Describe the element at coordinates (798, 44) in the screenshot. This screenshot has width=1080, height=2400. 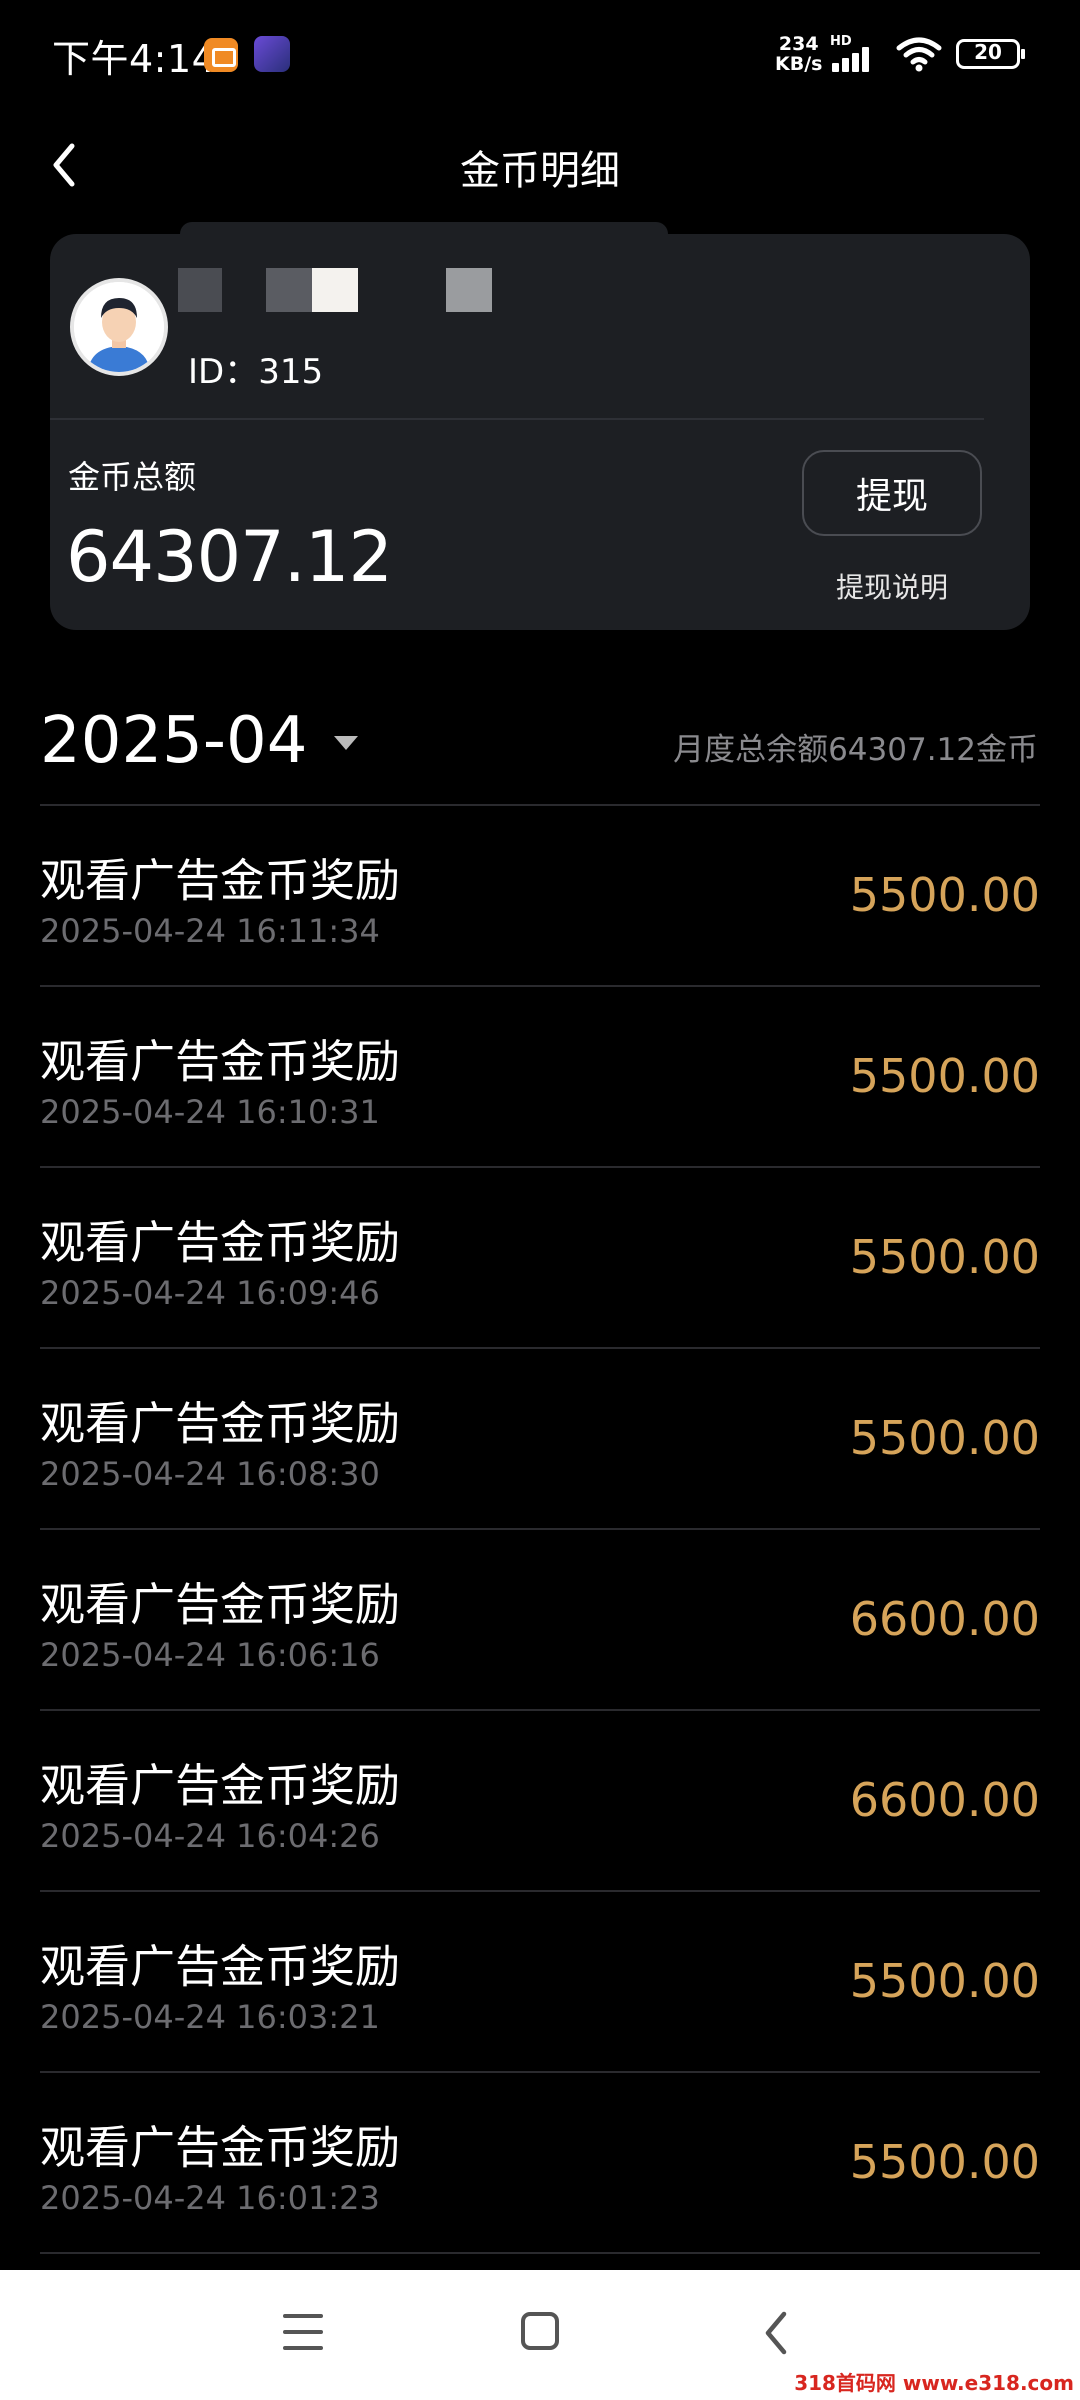
I see `network-speed-value: 234` at that location.